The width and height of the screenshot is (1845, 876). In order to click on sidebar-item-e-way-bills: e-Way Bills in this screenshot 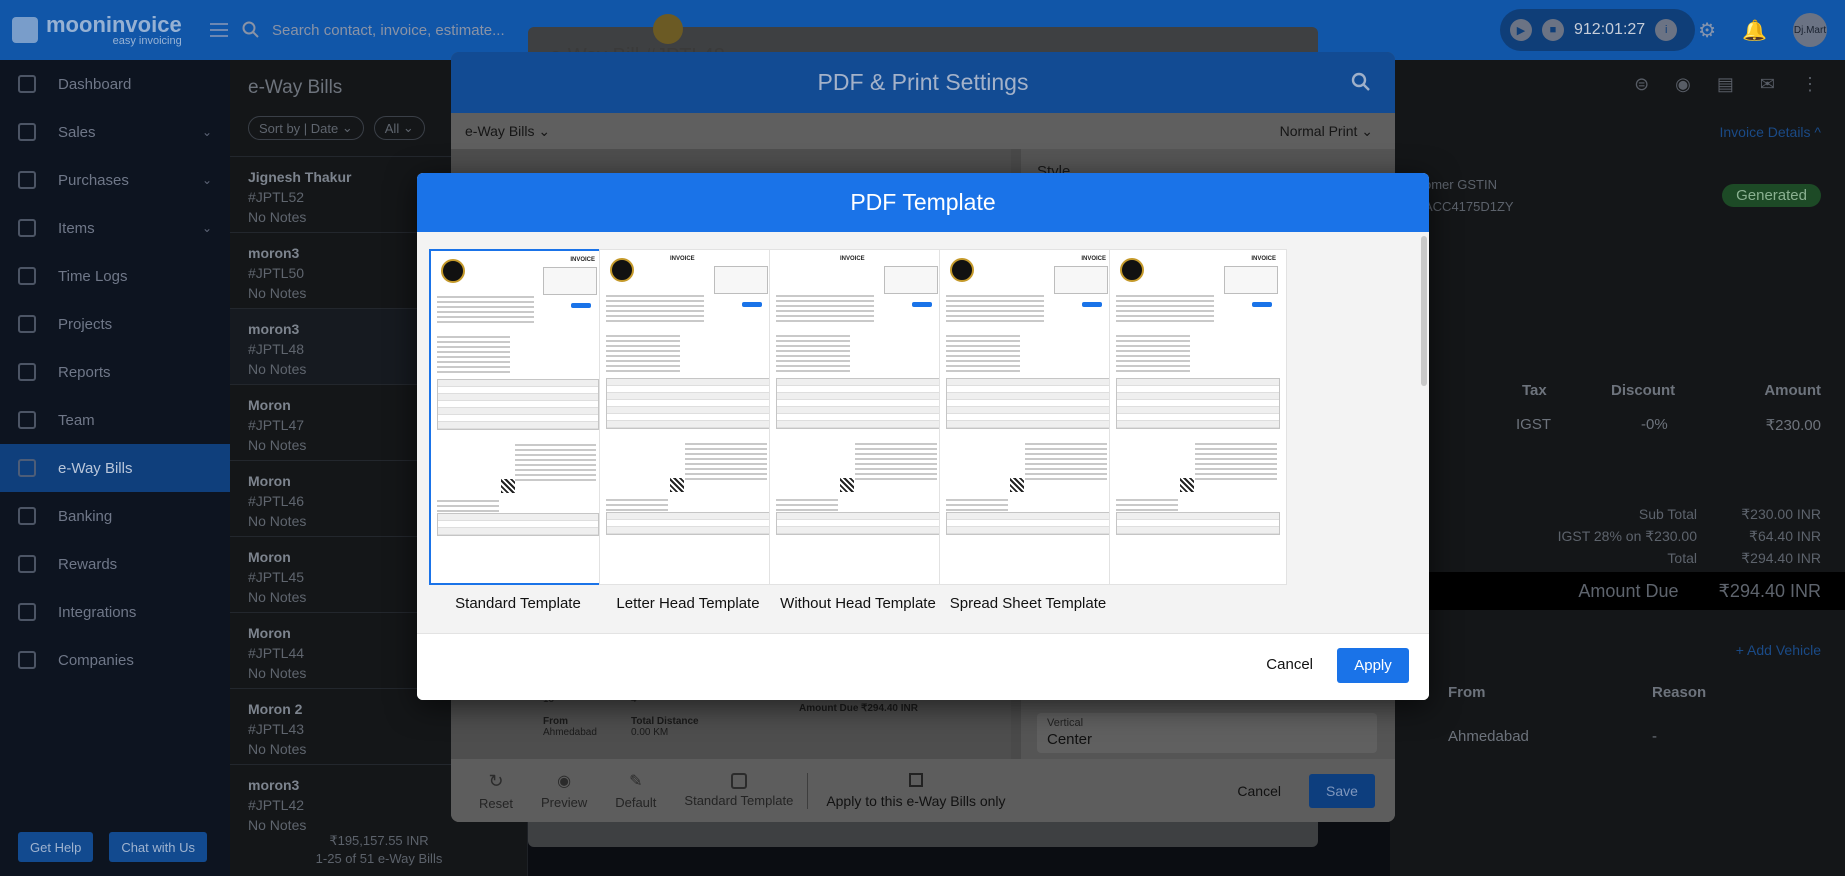, I will do `click(115, 468)`.